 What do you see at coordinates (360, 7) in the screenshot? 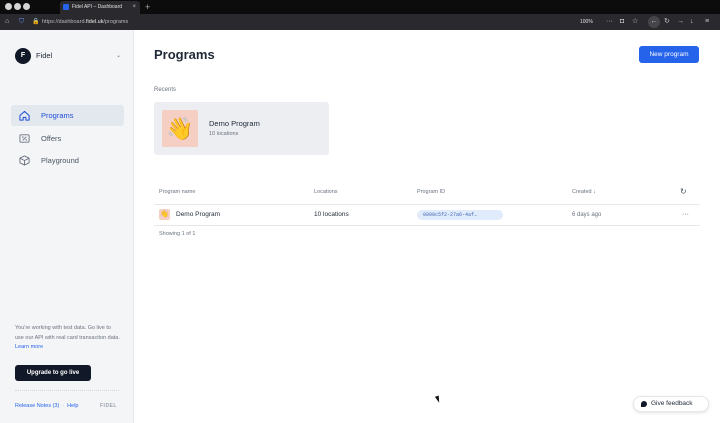
I see `browser-tab-bar: Fidel API – Dashboard × +` at bounding box center [360, 7].